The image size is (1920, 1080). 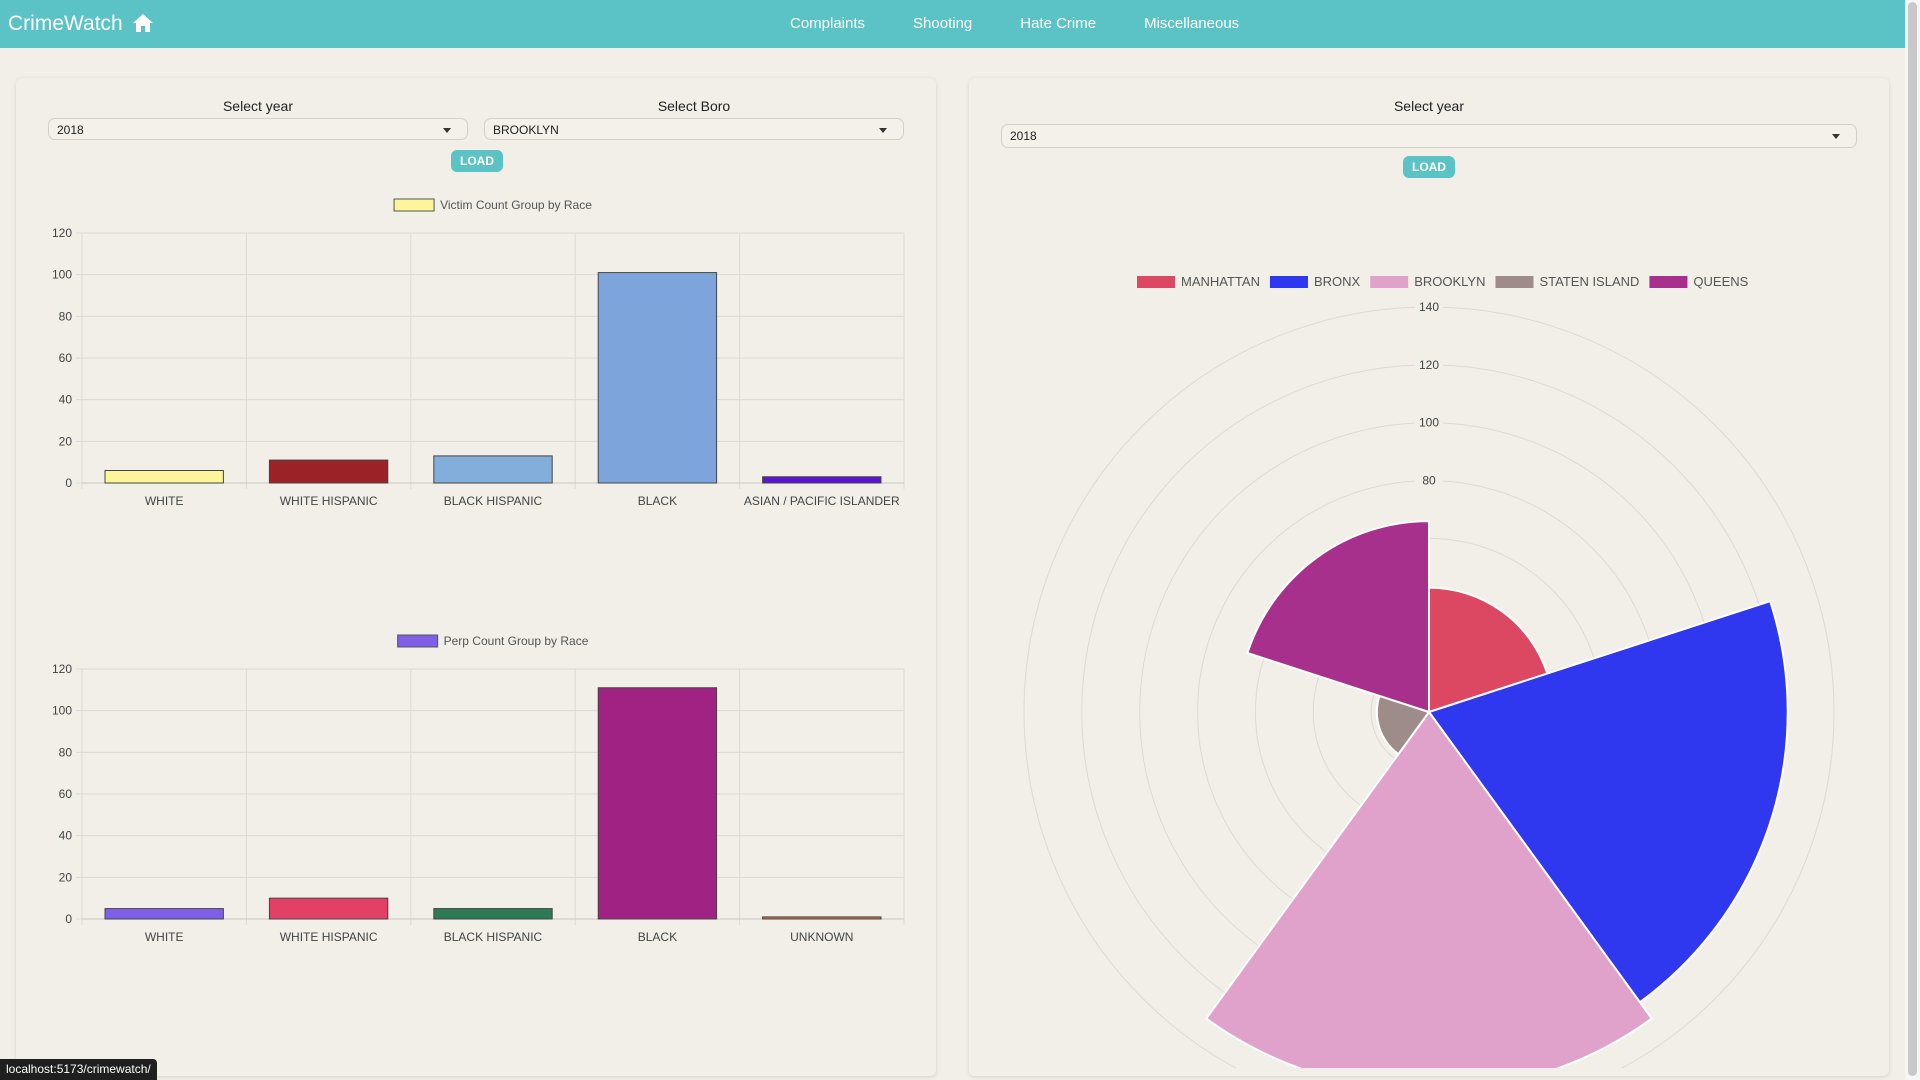 What do you see at coordinates (822, 918) in the screenshot?
I see `bar-unknown` at bounding box center [822, 918].